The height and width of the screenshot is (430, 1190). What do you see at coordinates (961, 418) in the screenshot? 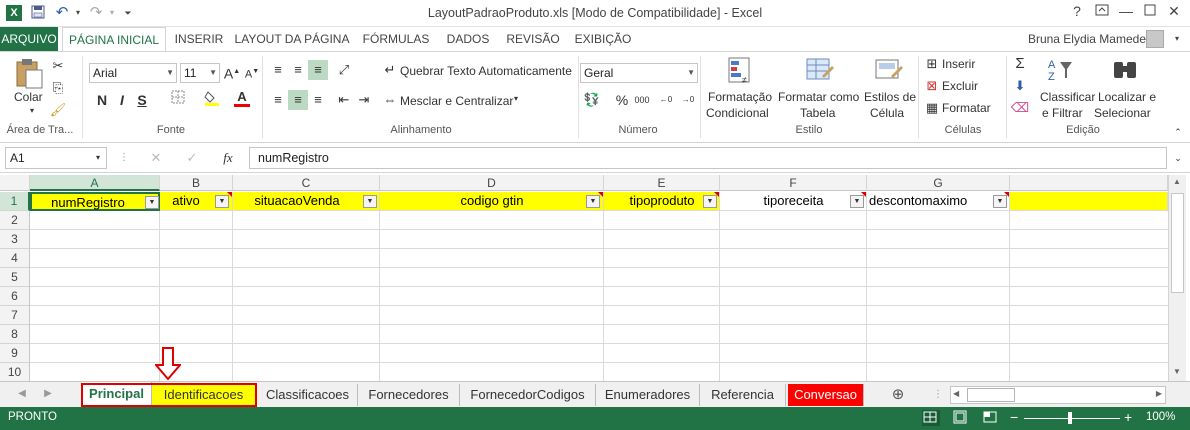
I see `page-layout-view-icon` at bounding box center [961, 418].